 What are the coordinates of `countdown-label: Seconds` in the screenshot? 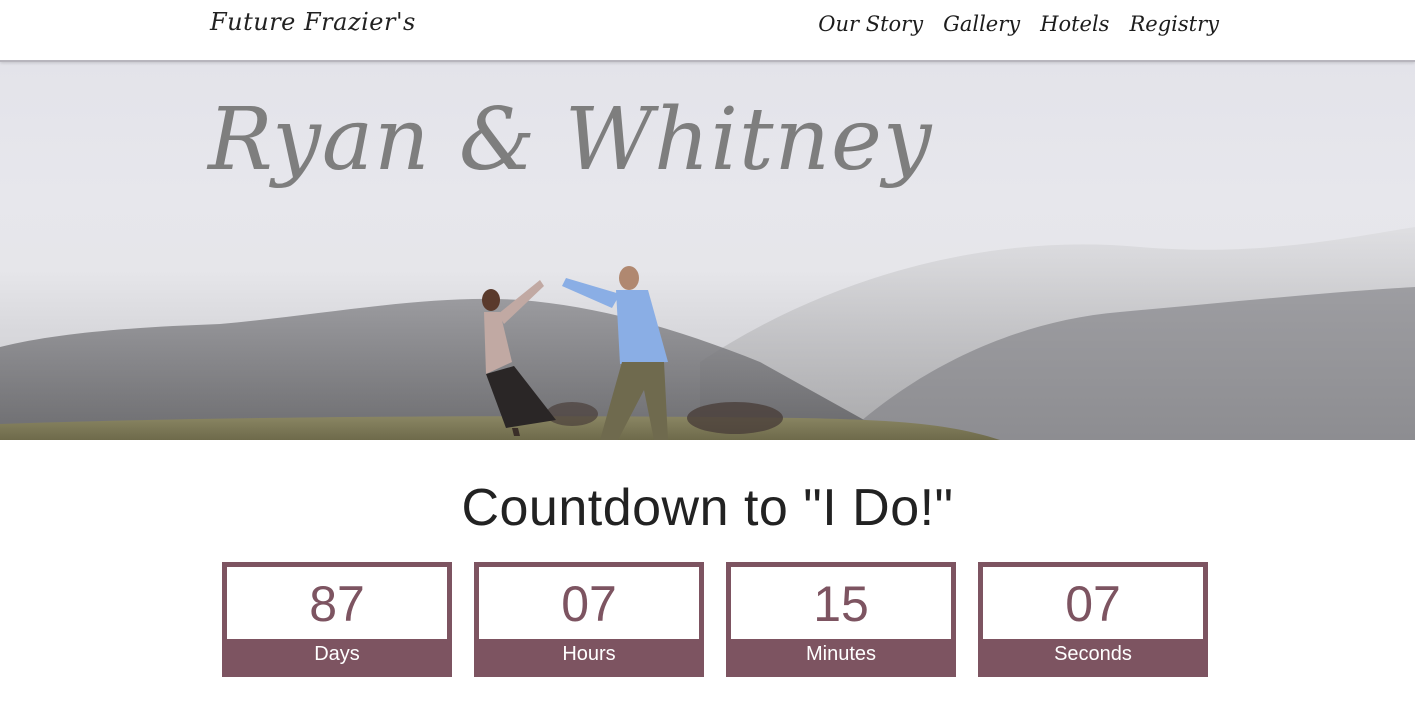 It's located at (1093, 655).